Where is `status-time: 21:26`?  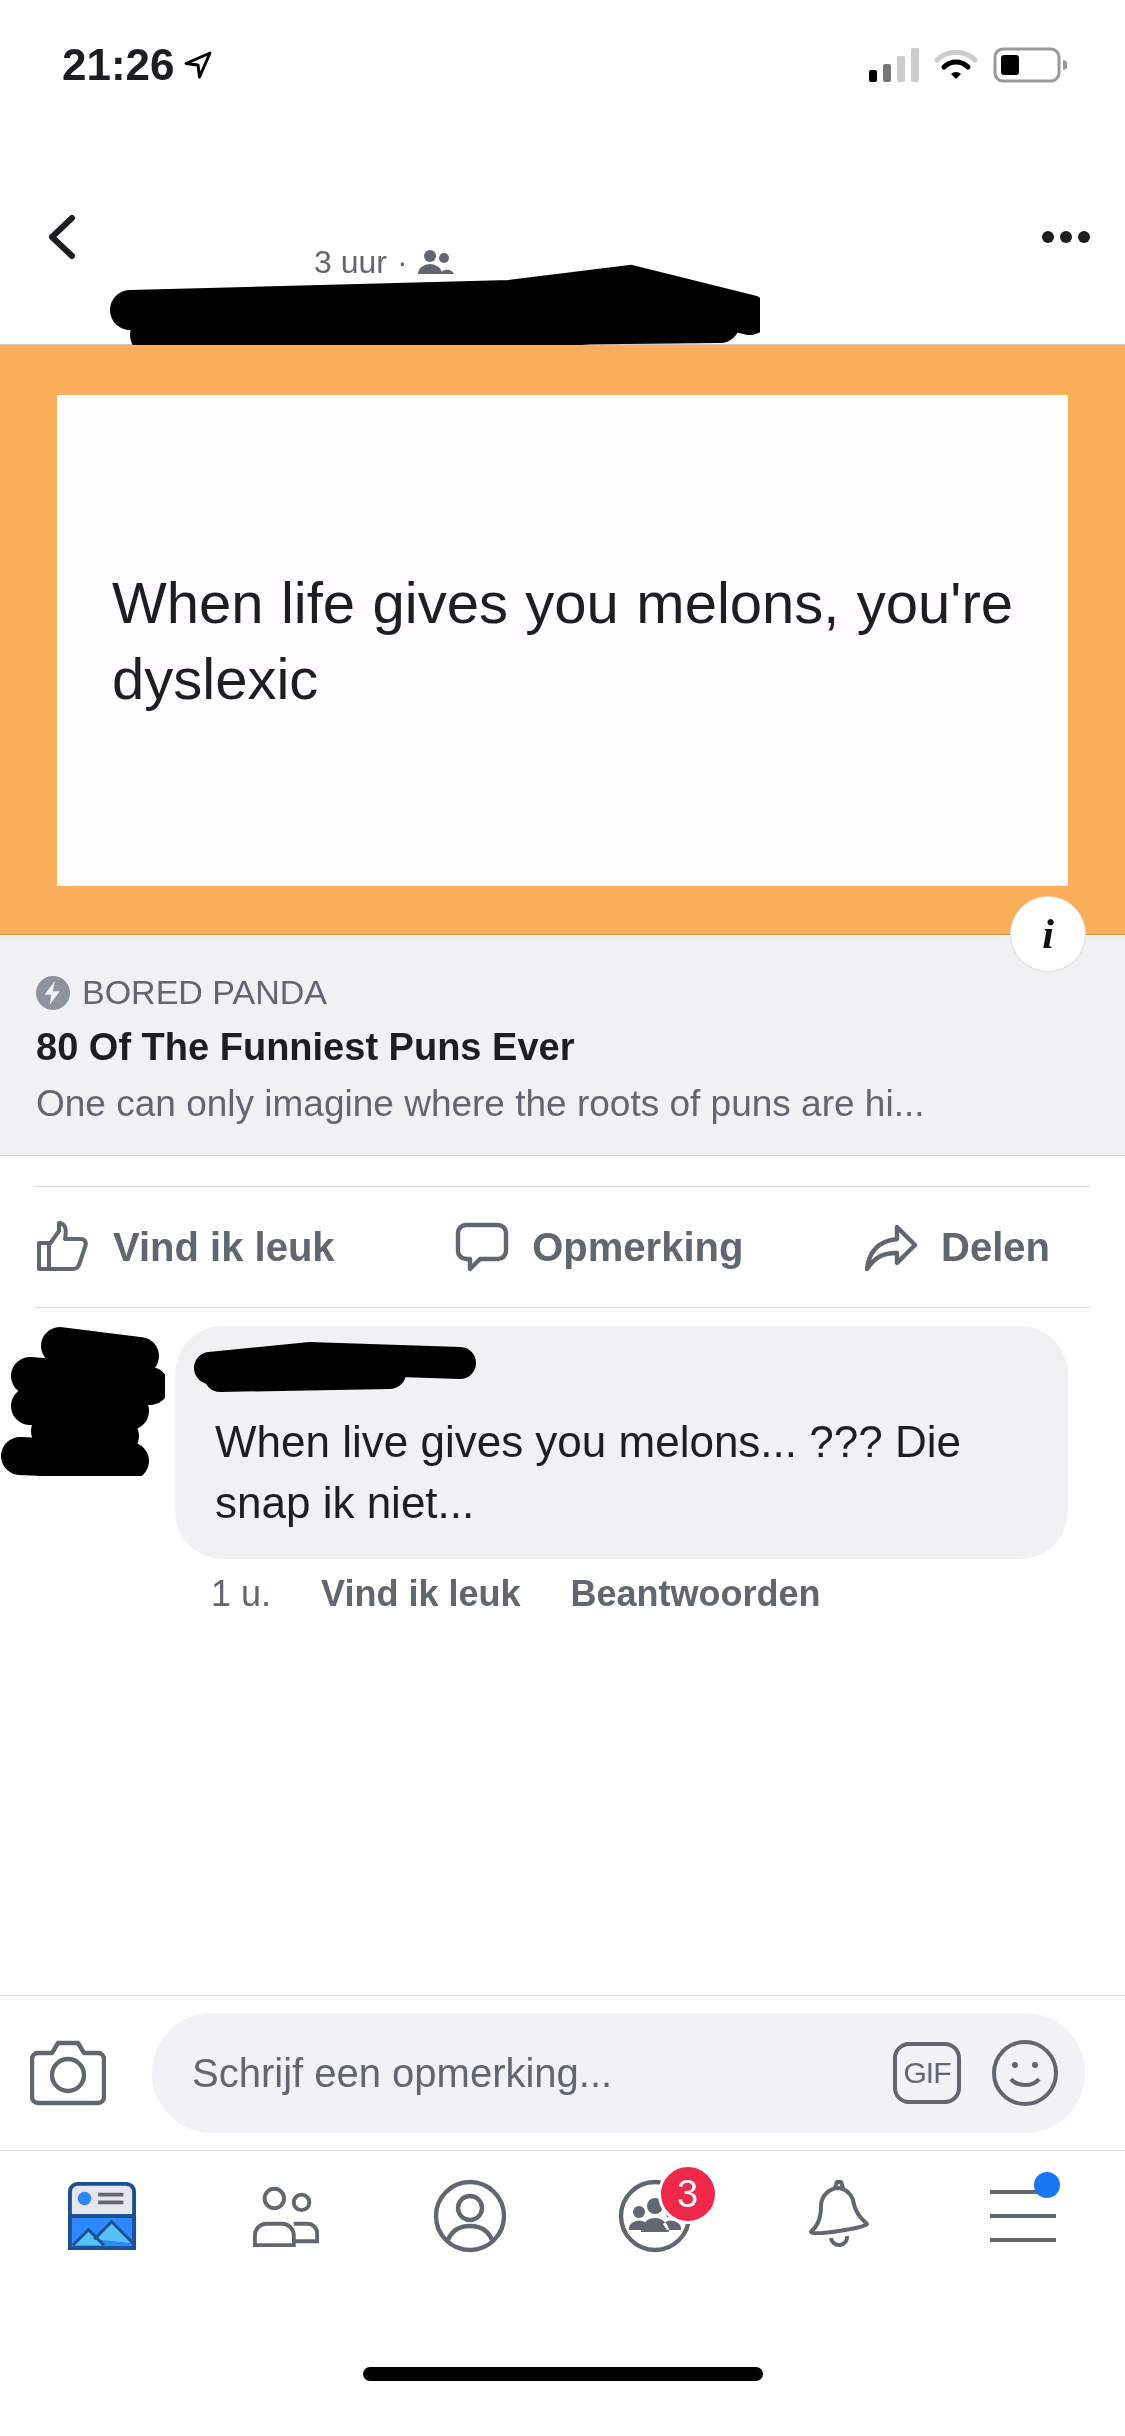
status-time: 21:26 is located at coordinates (118, 65).